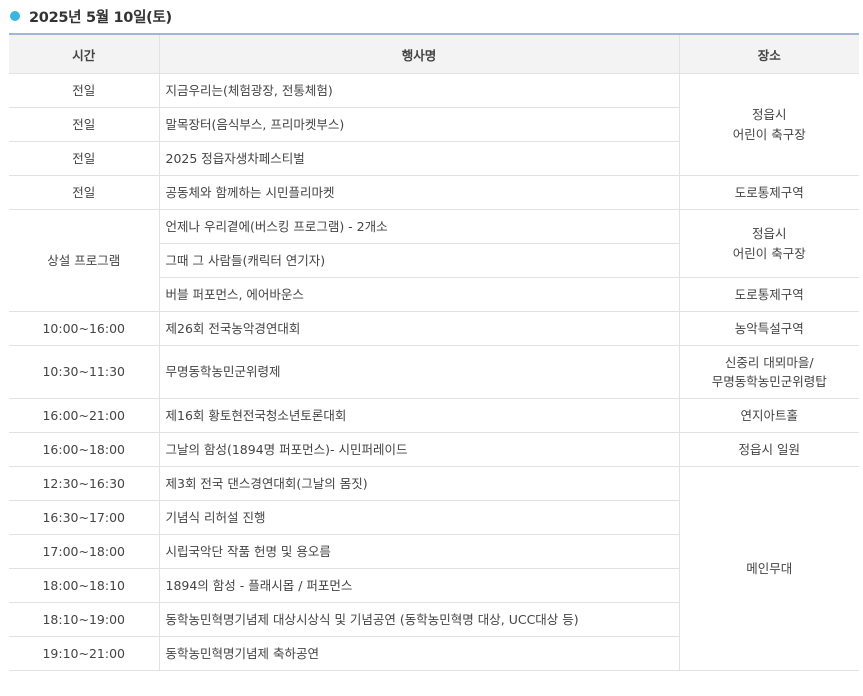 The image size is (863, 696). What do you see at coordinates (419, 483) in the screenshot?
I see `event-cell: 제3회 전국 댄스경연대회(그날의 몸짓)` at bounding box center [419, 483].